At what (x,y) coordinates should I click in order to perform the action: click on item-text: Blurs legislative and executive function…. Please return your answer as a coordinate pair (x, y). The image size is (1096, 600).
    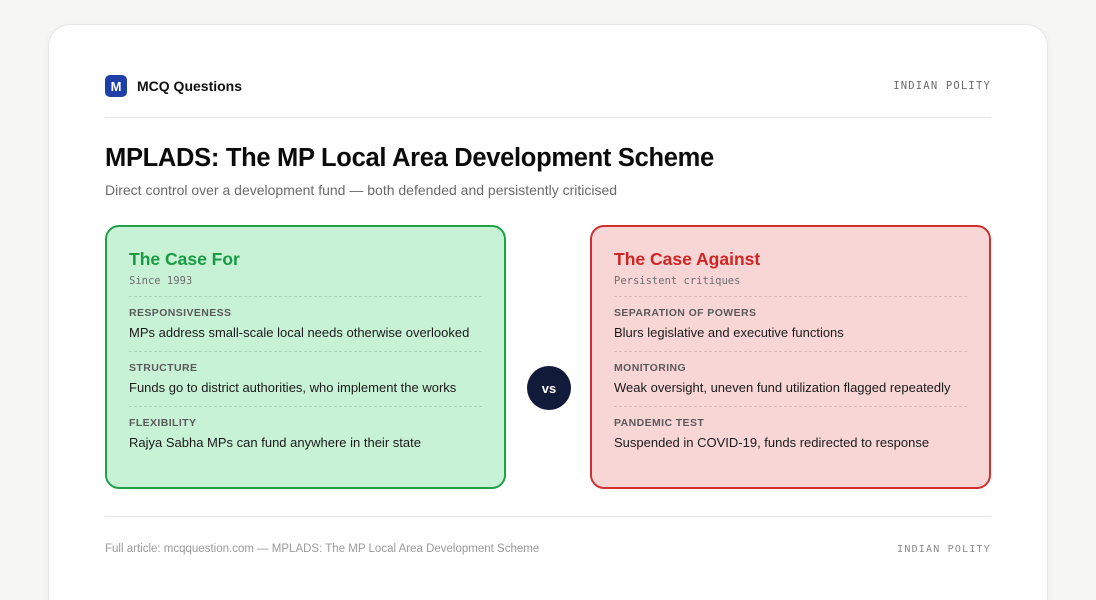
    Looking at the image, I should click on (729, 332).